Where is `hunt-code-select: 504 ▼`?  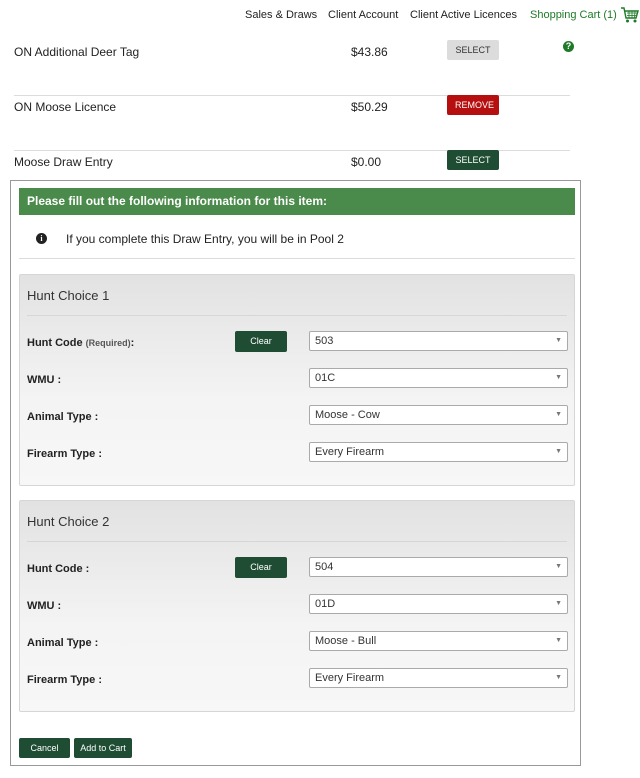 hunt-code-select: 504 ▼ is located at coordinates (438, 567).